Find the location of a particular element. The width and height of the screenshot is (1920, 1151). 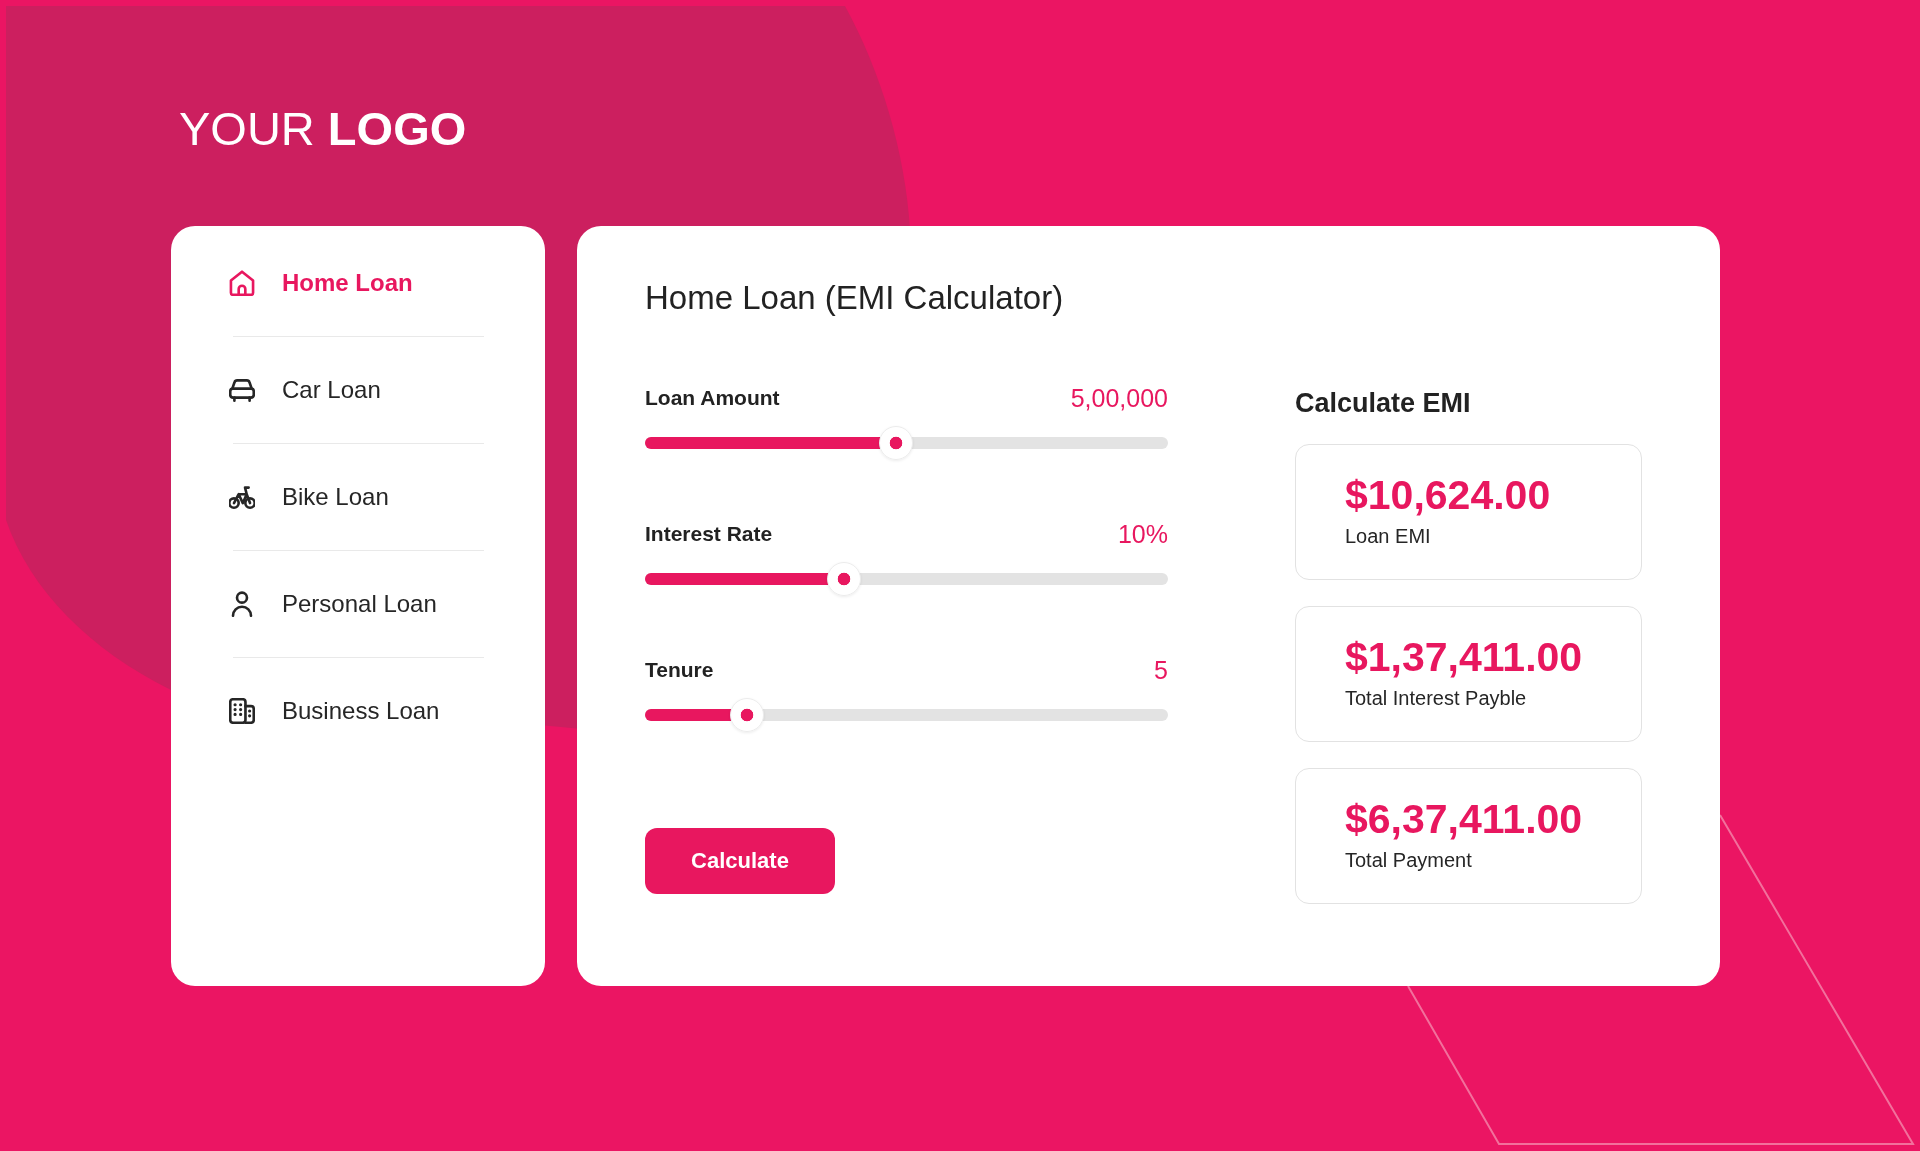

sidebar-item: Home Loan is located at coordinates (321, 283).